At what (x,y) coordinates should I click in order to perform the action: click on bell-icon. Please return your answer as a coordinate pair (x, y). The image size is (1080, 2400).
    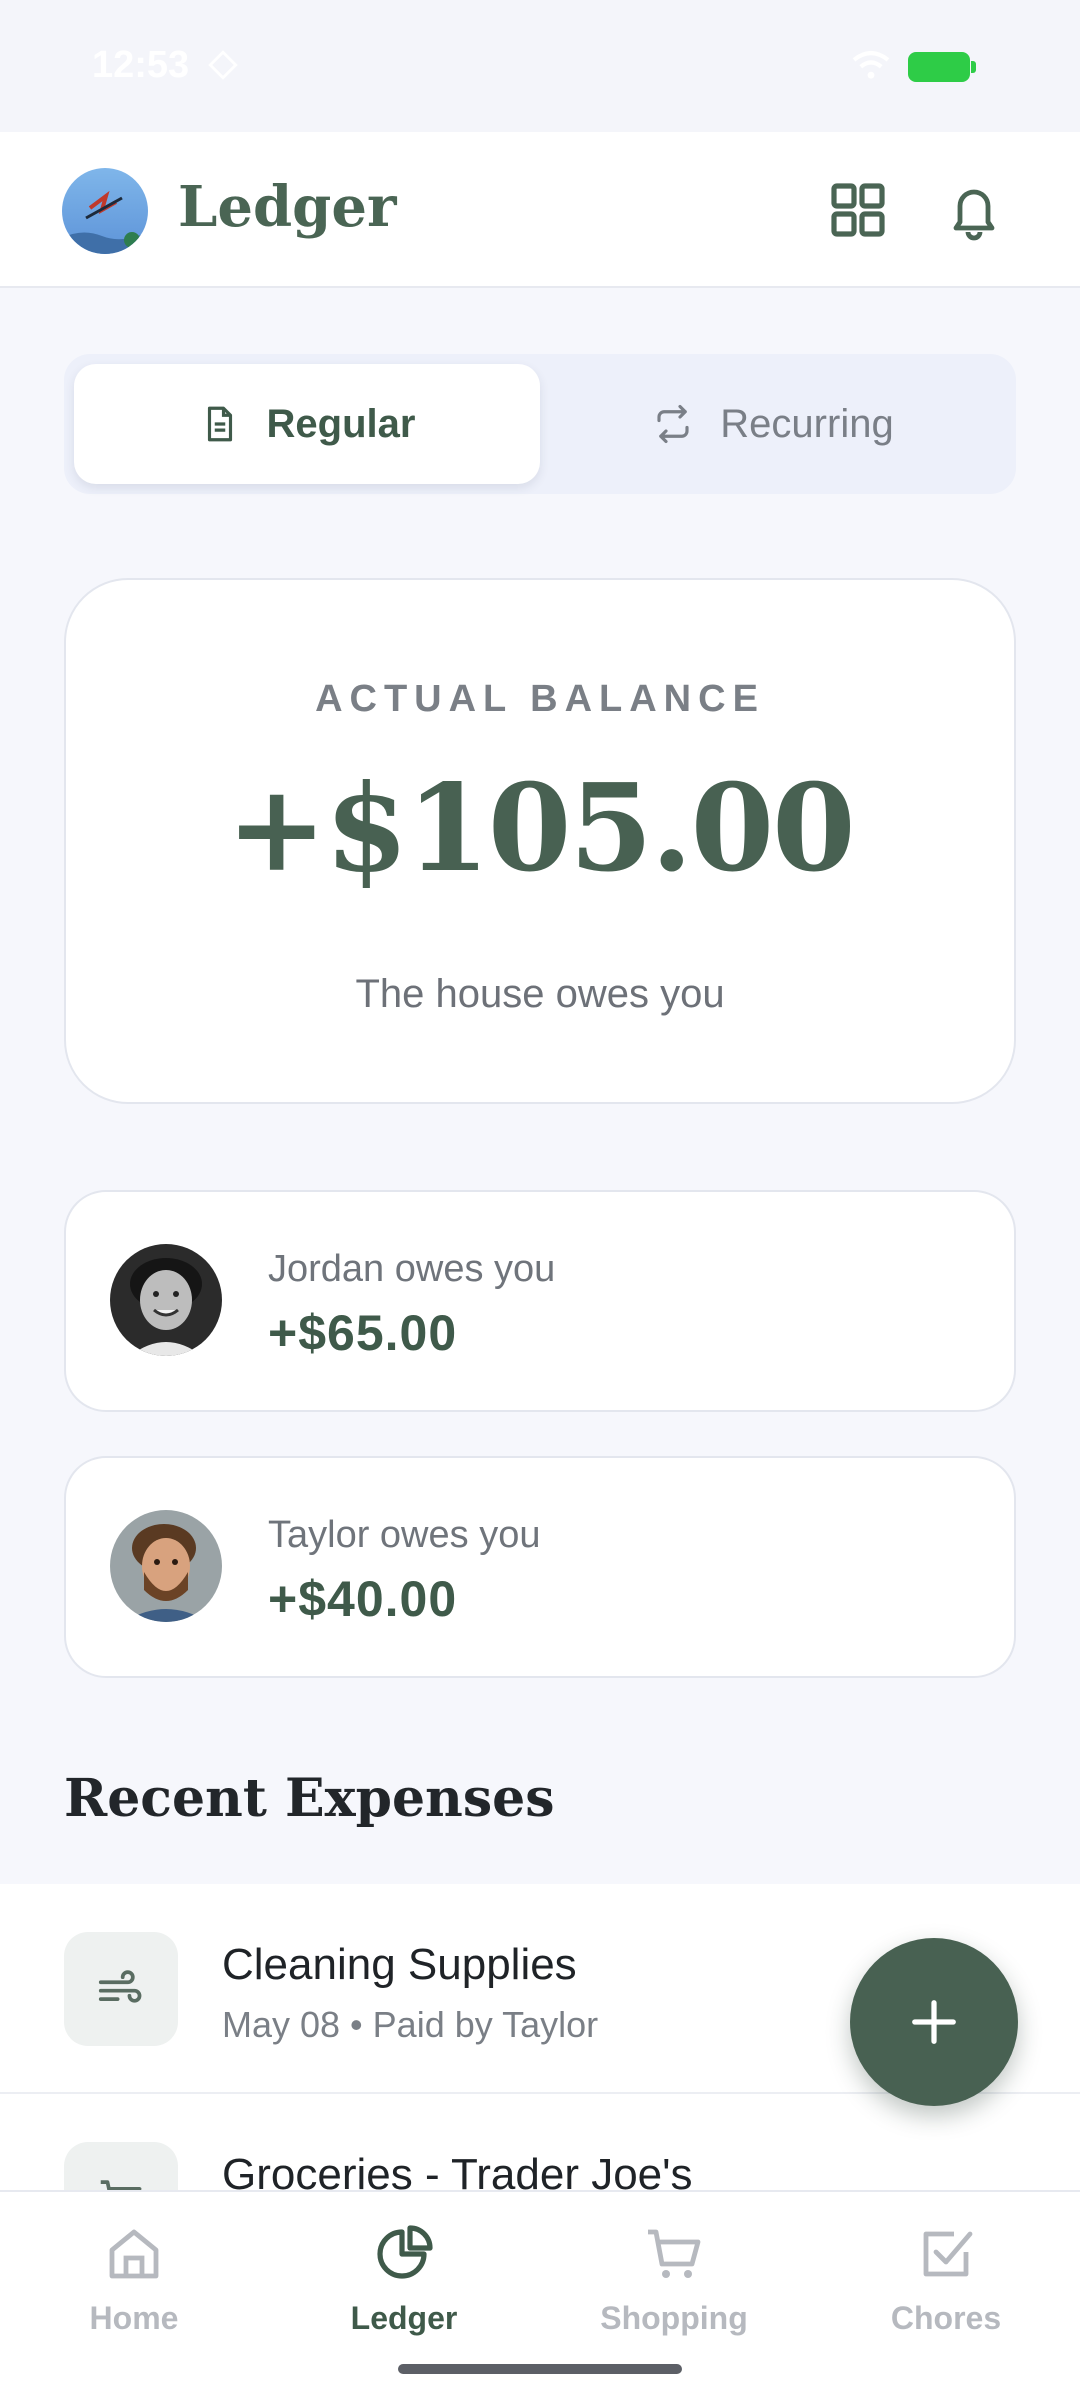
    Looking at the image, I should click on (974, 210).